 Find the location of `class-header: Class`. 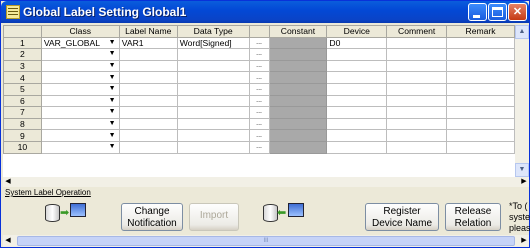

class-header: Class is located at coordinates (80, 31).